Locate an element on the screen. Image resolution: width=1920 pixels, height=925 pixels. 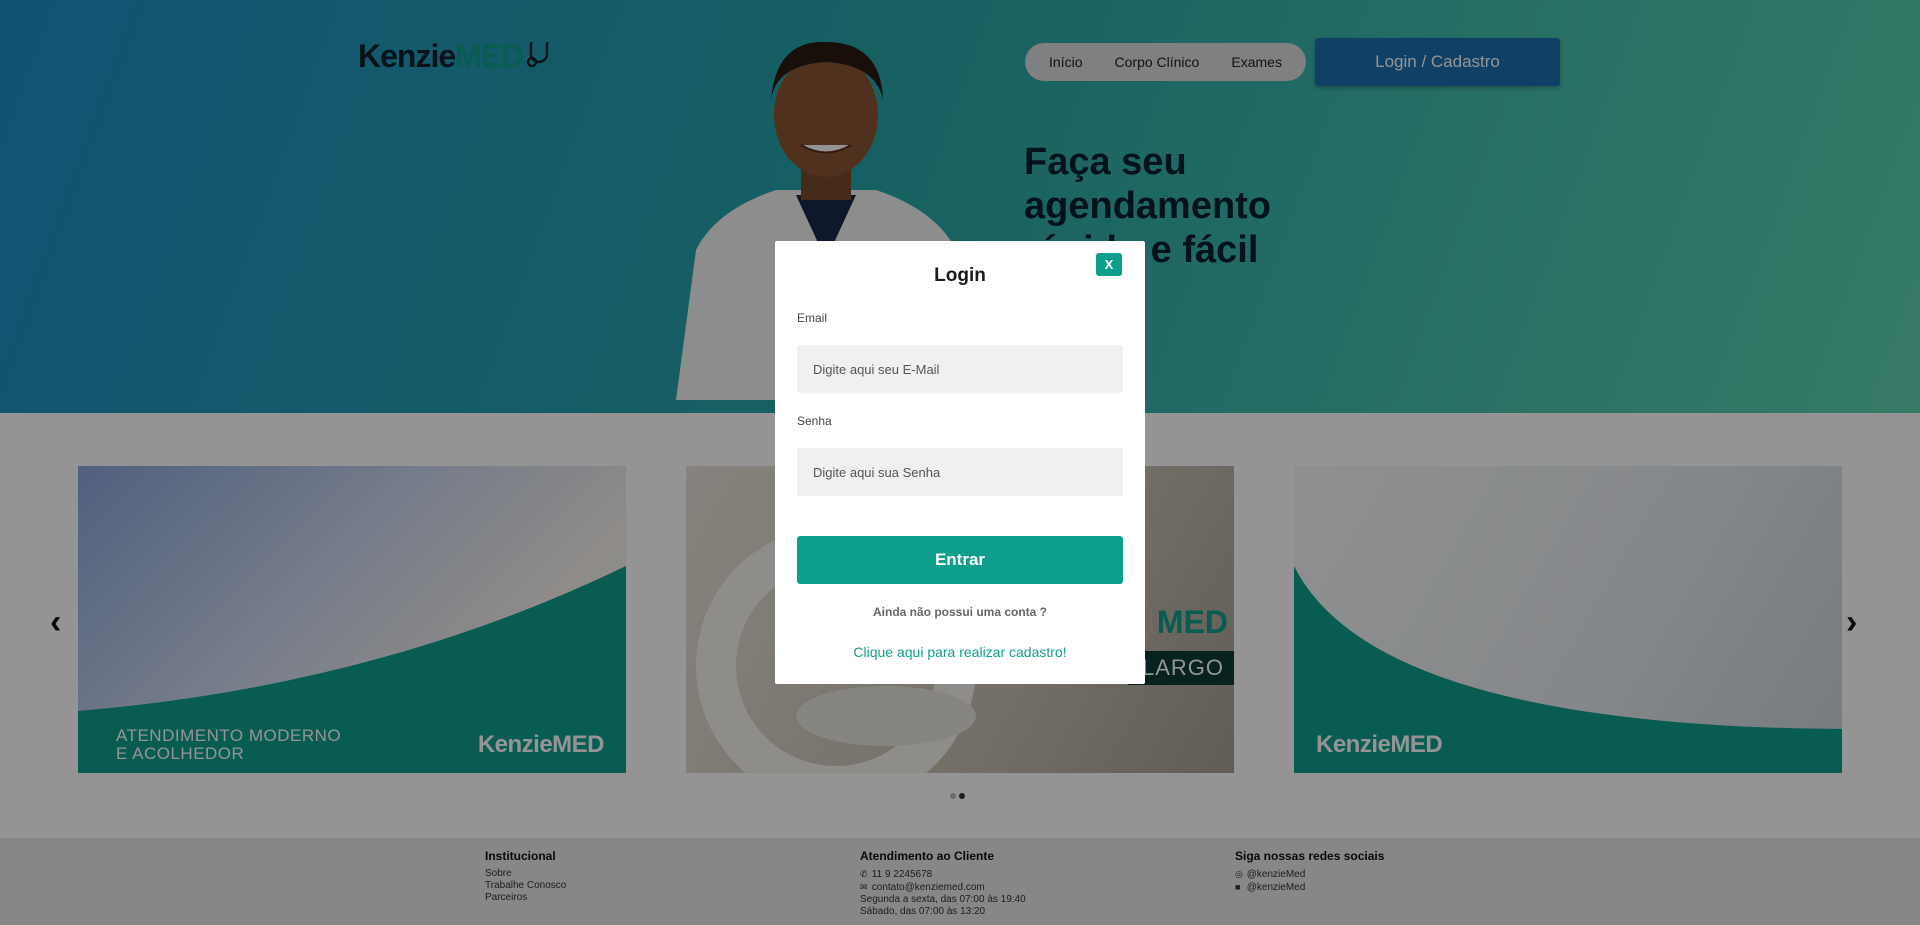
register-link: Clique aqui para realizar cadastro! is located at coordinates (960, 652).